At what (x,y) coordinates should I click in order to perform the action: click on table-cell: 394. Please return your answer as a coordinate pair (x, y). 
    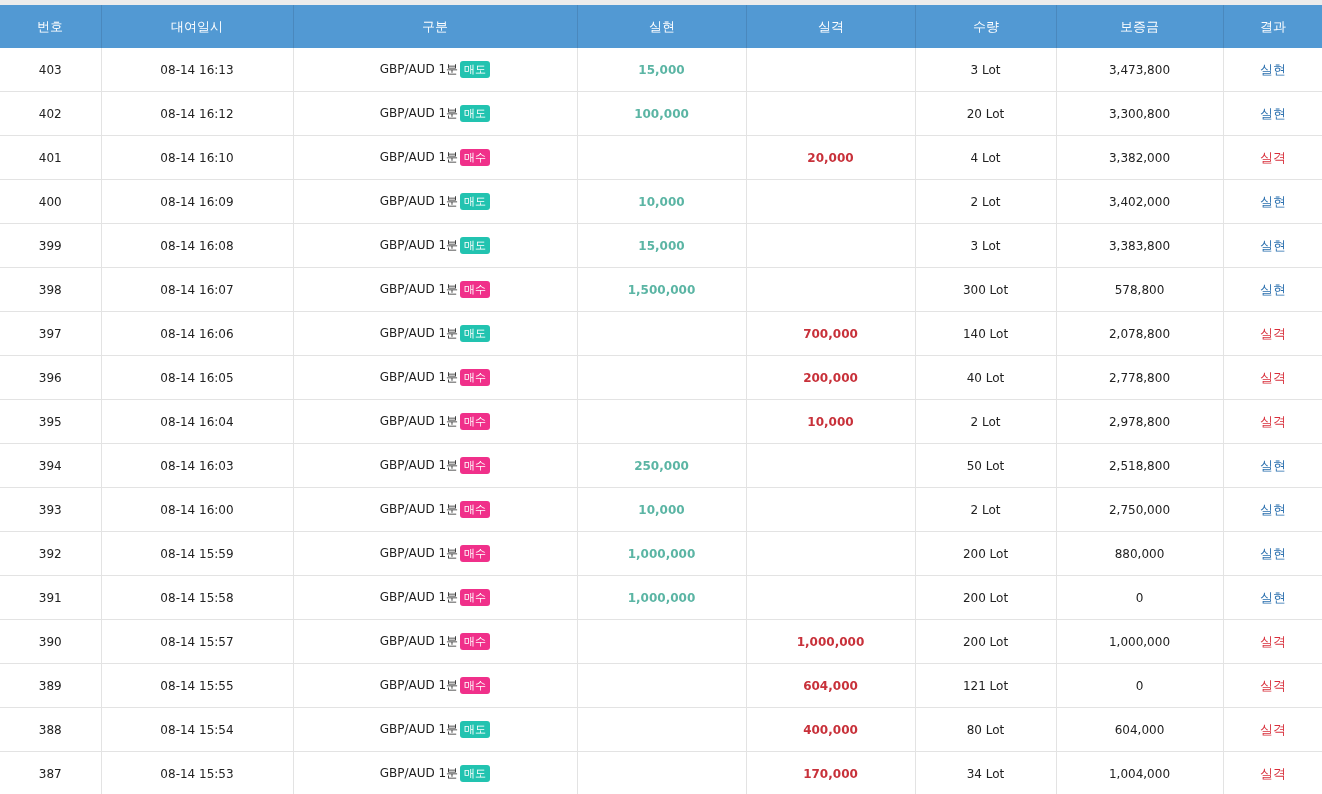
    Looking at the image, I should click on (50, 465).